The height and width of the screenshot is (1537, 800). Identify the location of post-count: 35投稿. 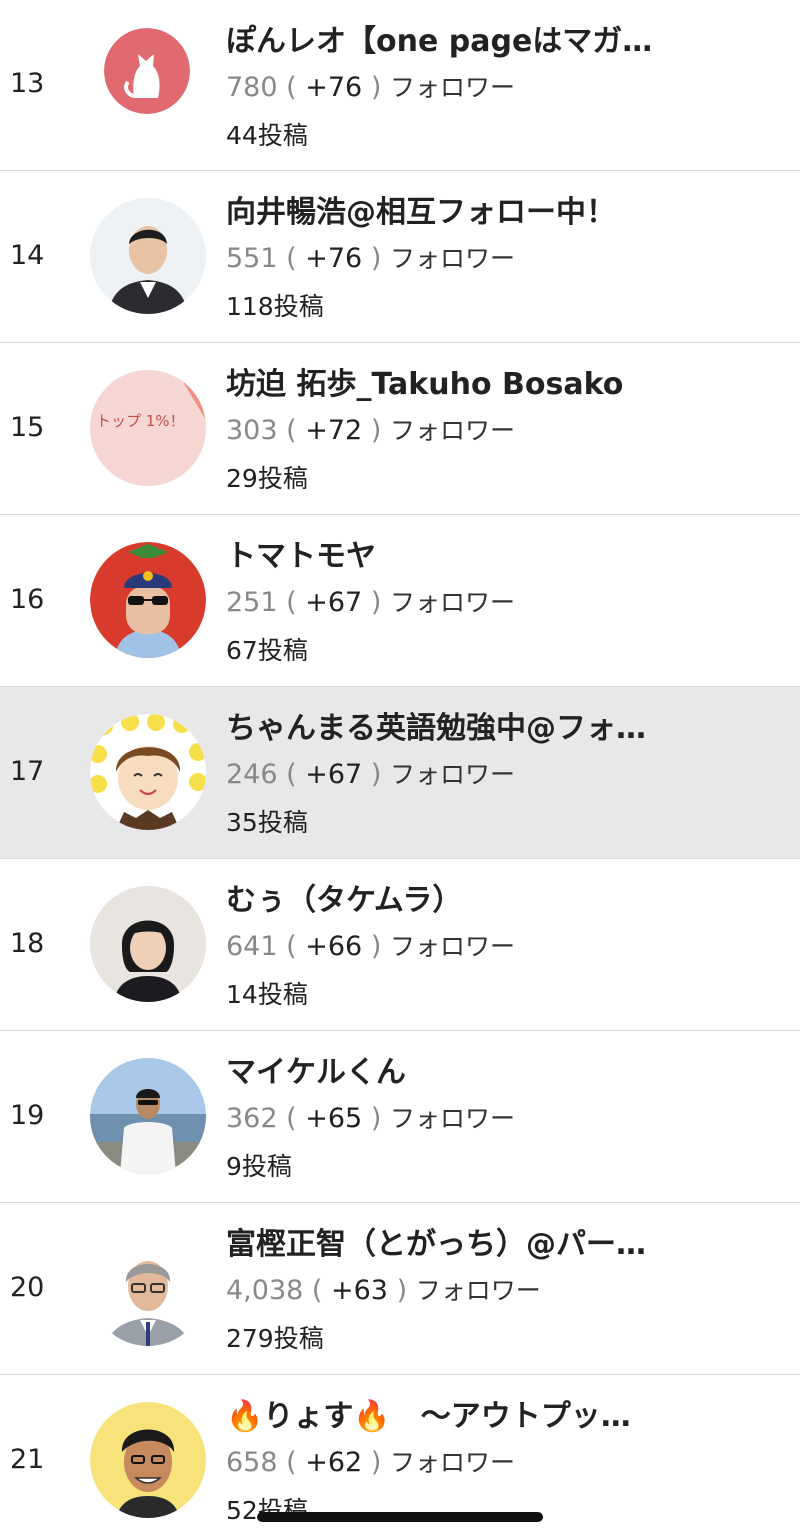
(267, 822).